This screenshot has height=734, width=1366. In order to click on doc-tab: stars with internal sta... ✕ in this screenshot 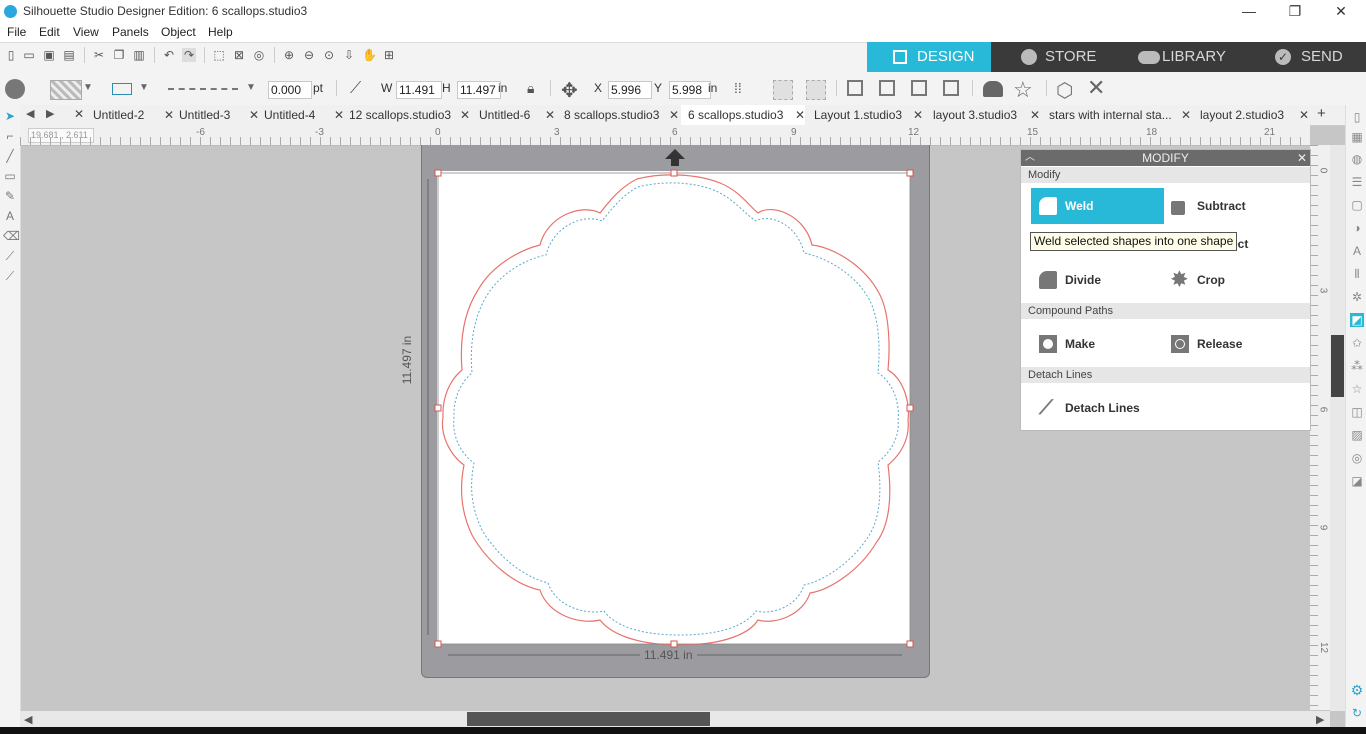, I will do `click(1115, 115)`.